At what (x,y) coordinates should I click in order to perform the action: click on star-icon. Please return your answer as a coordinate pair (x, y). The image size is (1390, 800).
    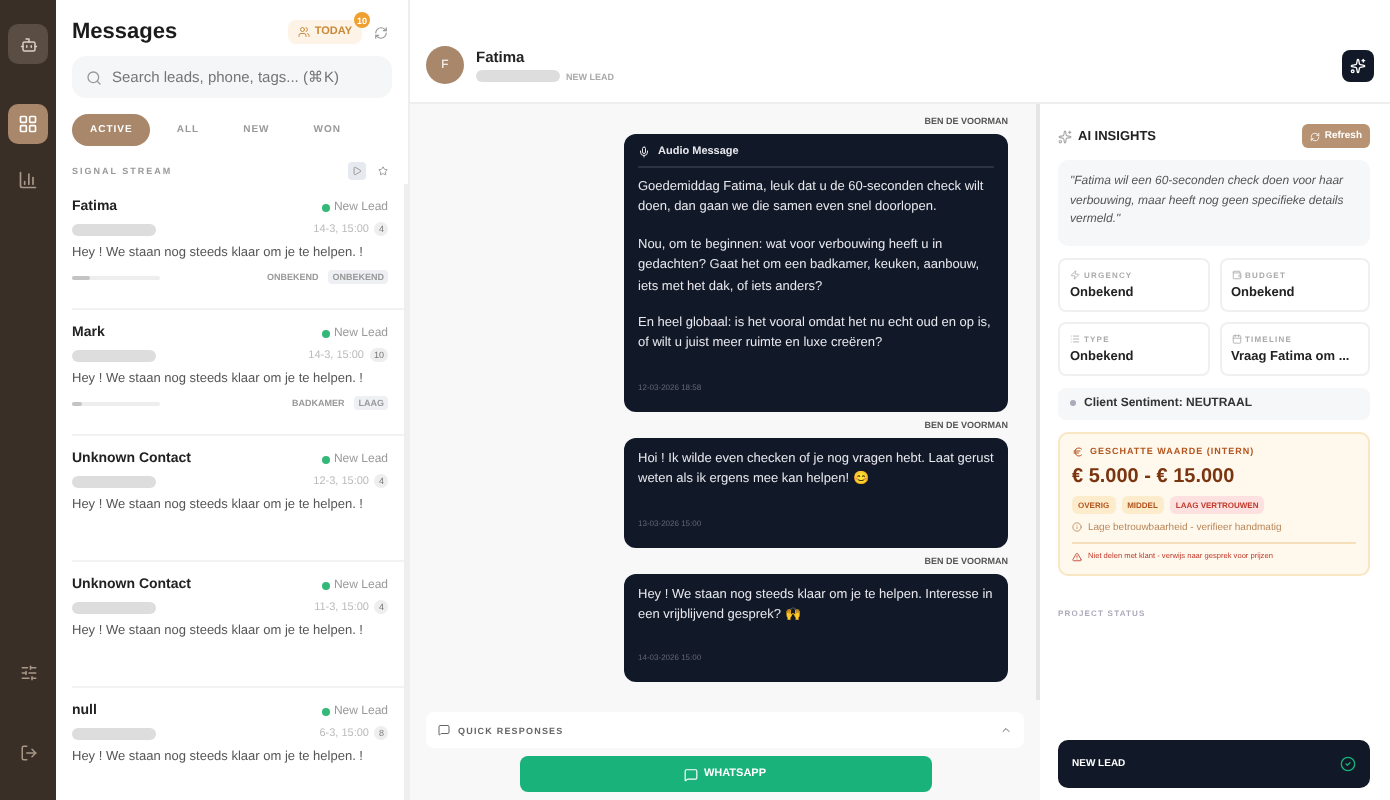
    Looking at the image, I should click on (383, 171).